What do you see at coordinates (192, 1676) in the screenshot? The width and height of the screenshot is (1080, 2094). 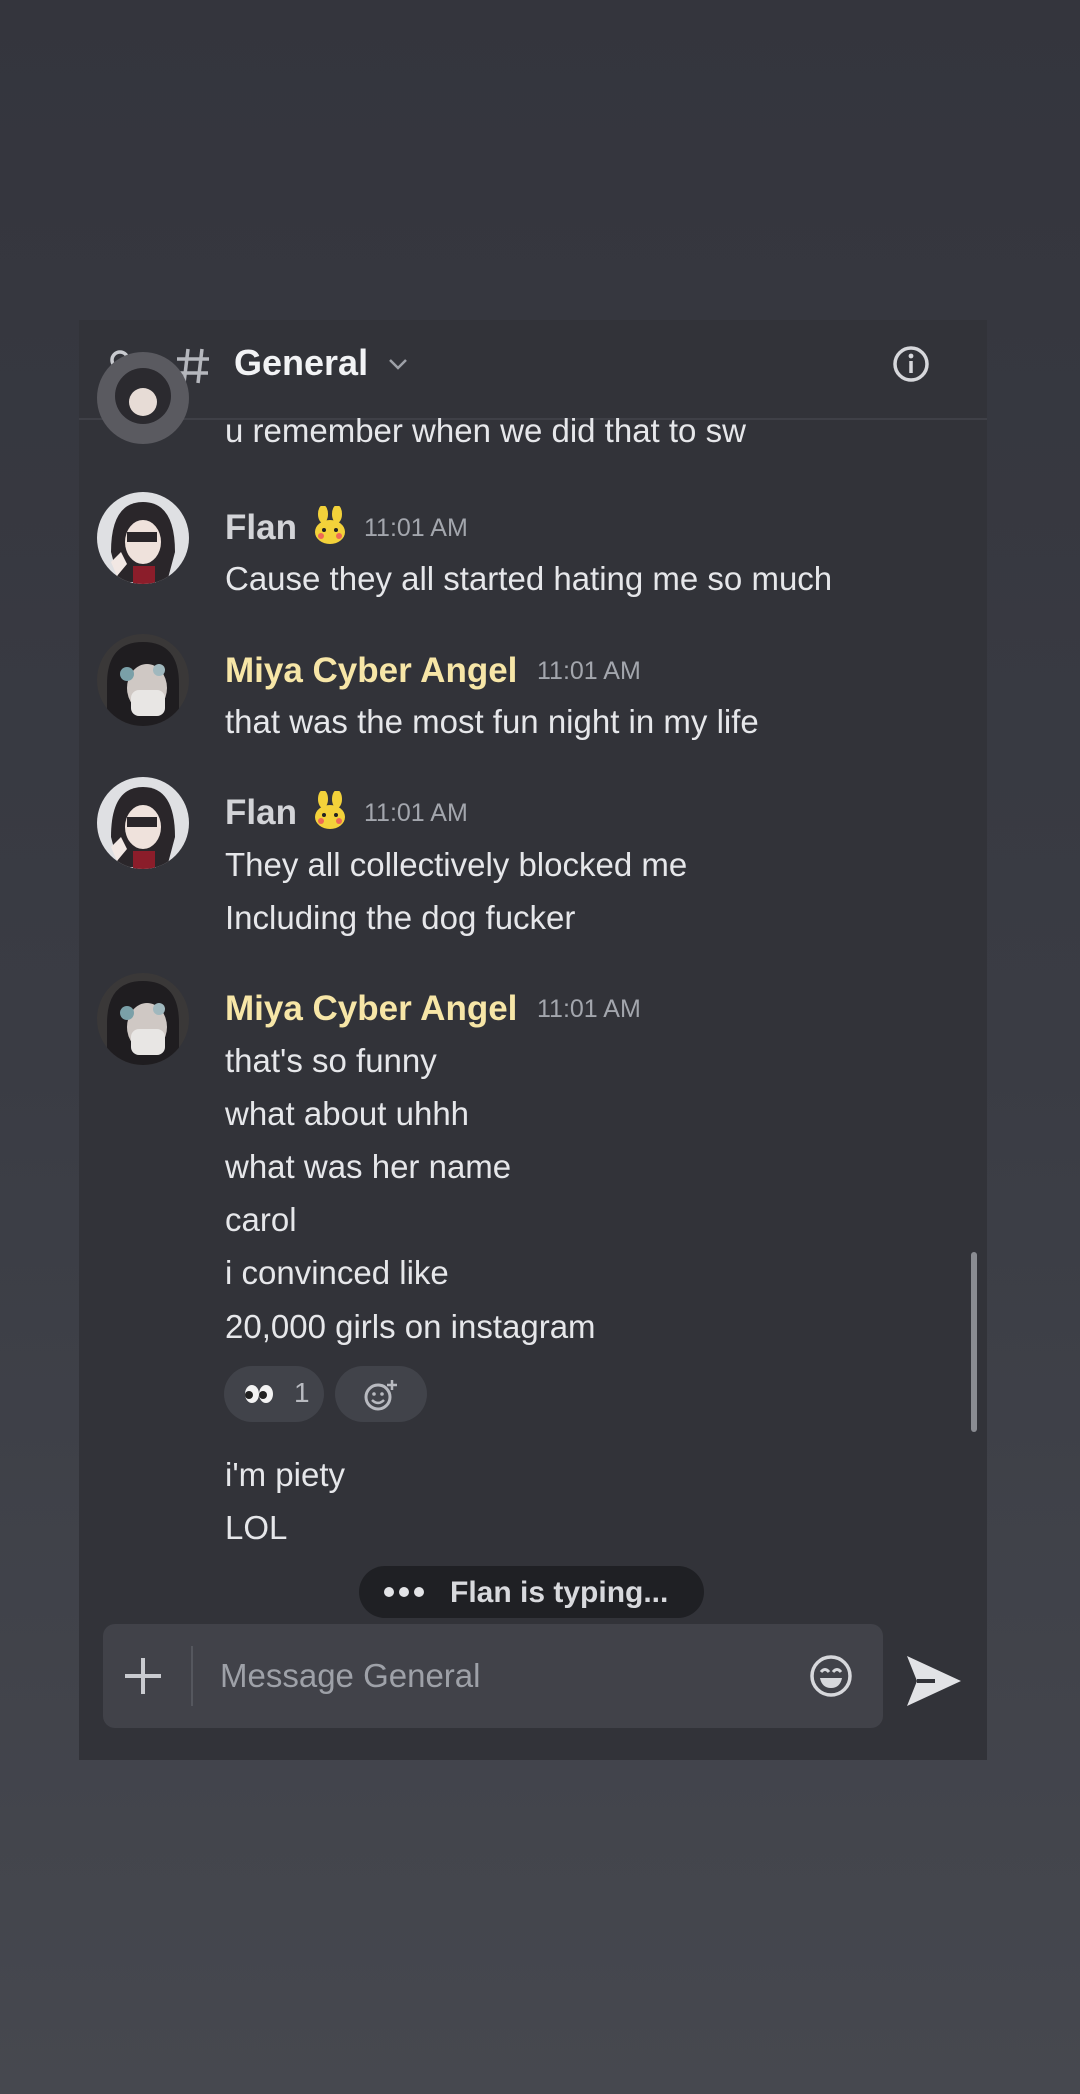 I see `divider` at bounding box center [192, 1676].